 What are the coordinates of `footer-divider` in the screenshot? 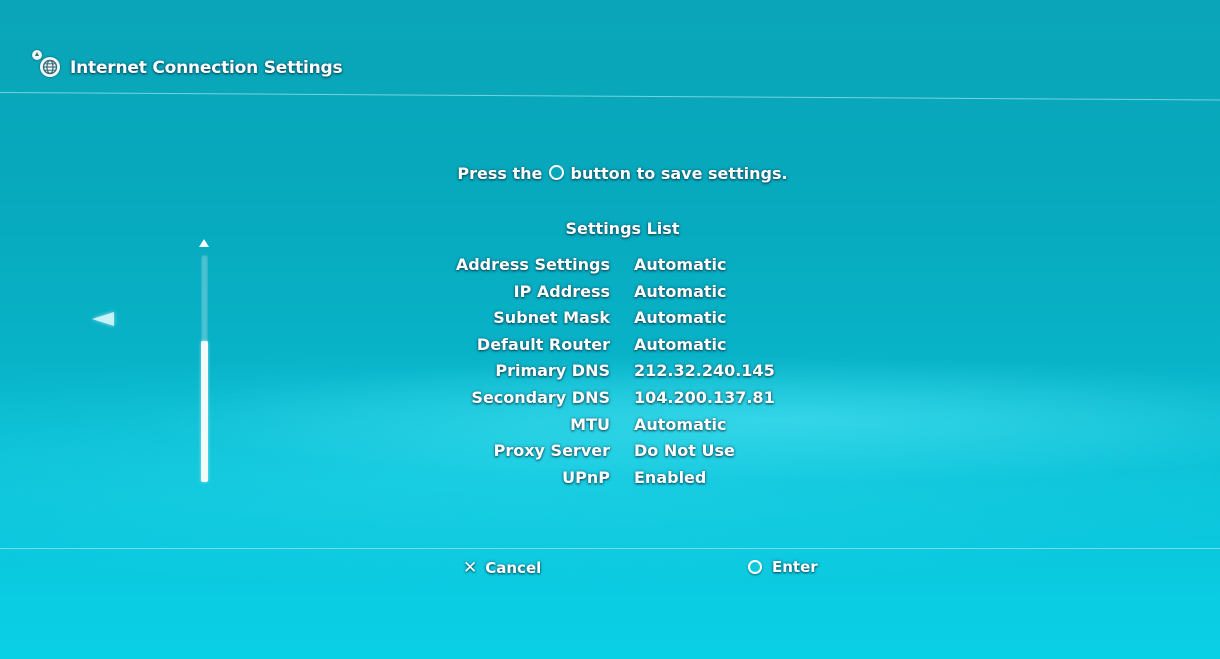 It's located at (610, 548).